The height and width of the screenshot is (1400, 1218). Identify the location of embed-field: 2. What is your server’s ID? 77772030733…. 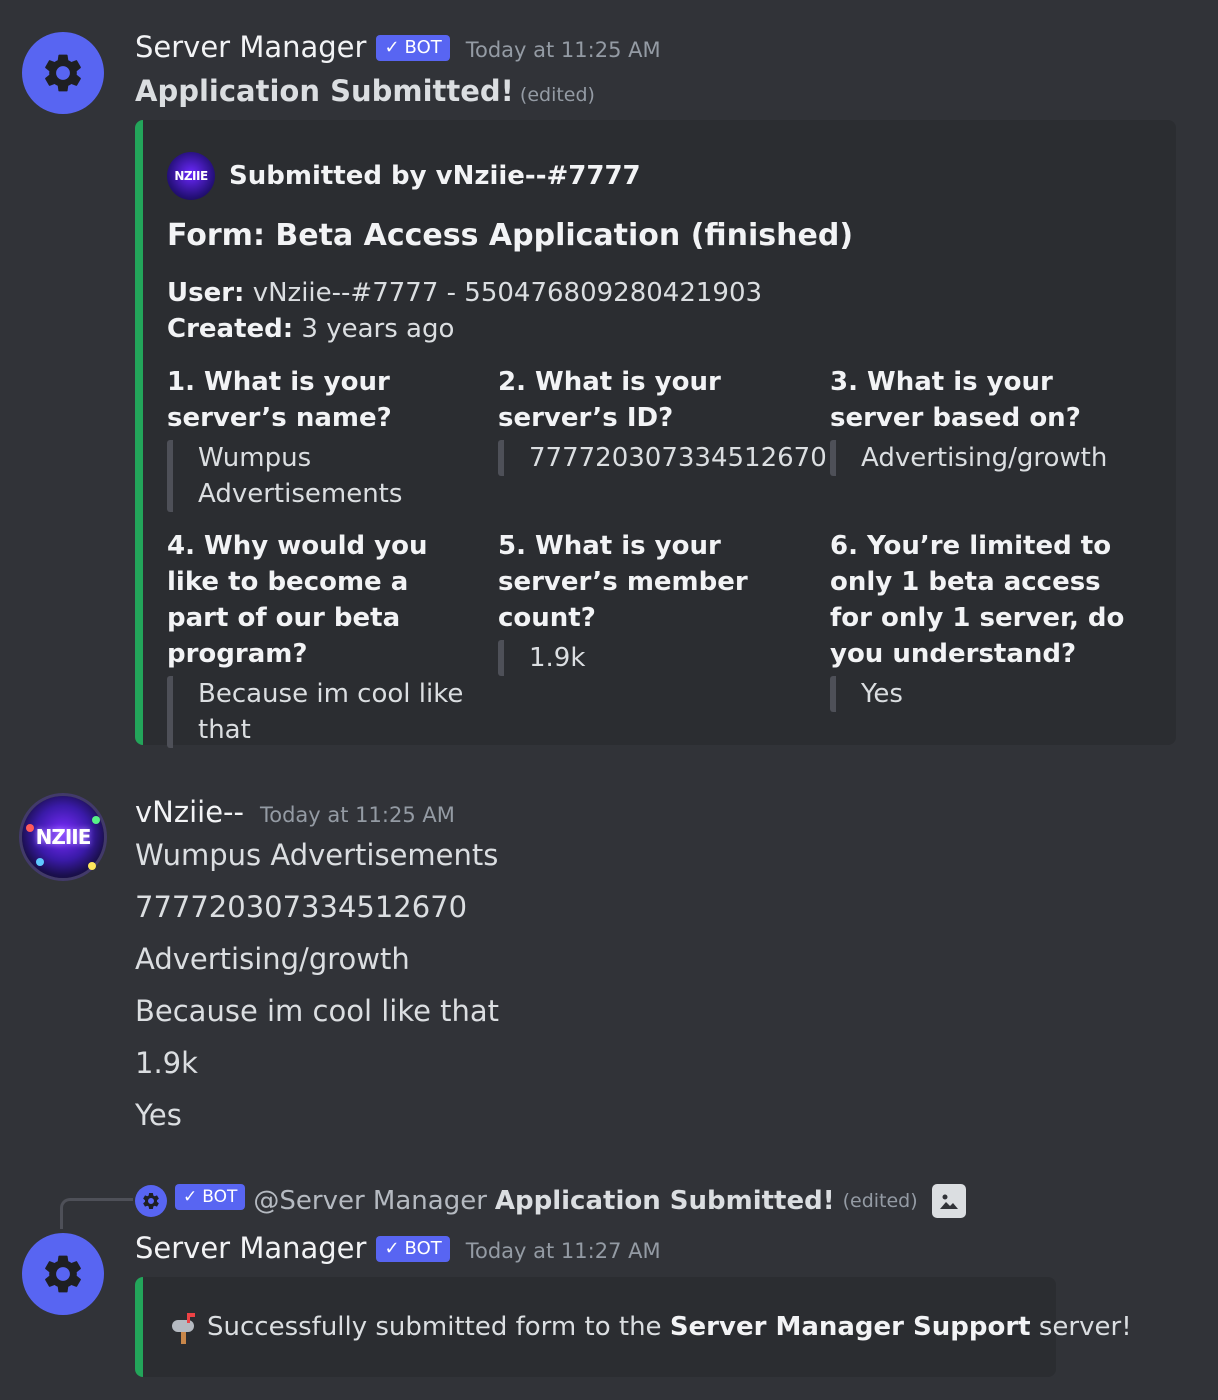
(662, 420).